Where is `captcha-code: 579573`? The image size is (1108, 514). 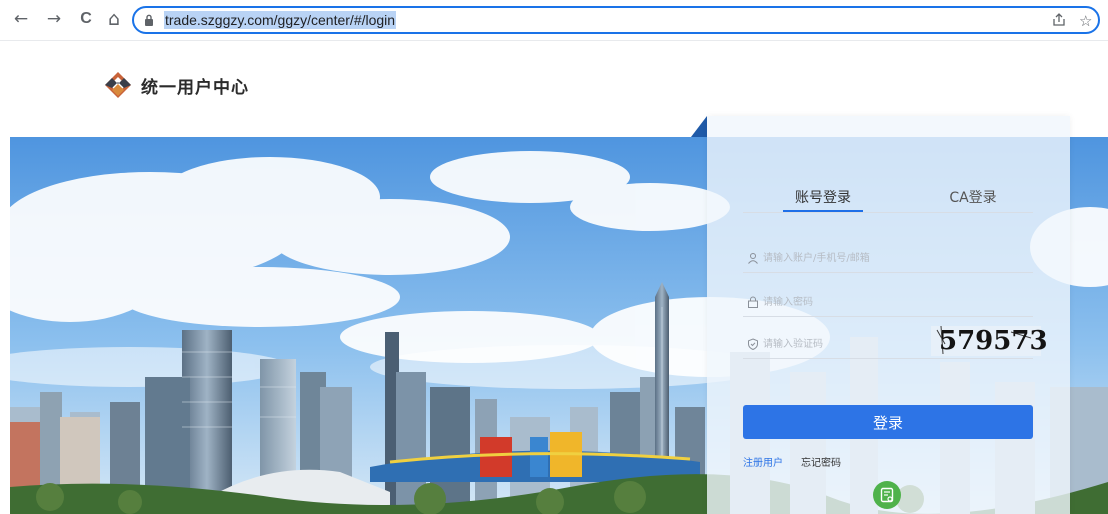 captcha-code: 579573 is located at coordinates (993, 341).